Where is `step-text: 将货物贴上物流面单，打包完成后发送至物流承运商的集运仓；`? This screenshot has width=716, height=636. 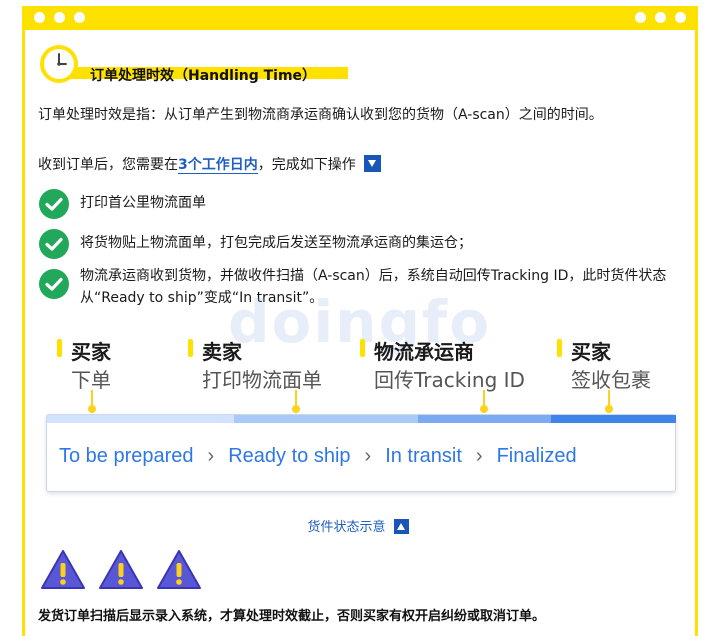 step-text: 将货物贴上物流面单，打包完成后发送至物流承运商的集运仓； is located at coordinates (276, 243).